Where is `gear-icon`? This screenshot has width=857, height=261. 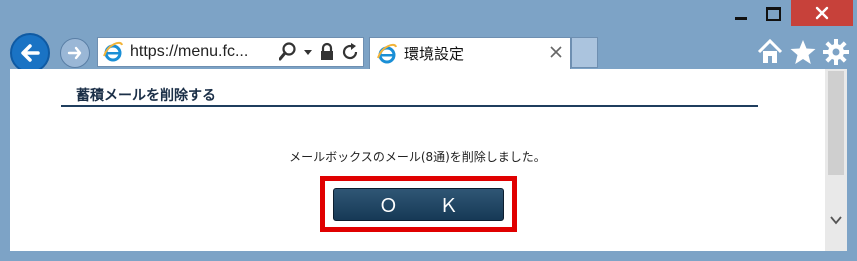
gear-icon is located at coordinates (836, 52).